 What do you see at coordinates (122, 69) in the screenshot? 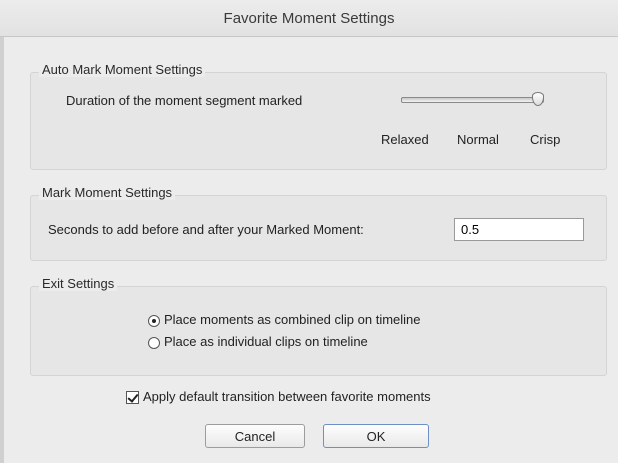
I see `auto-mark-group-label: Auto Mark Moment Settings` at bounding box center [122, 69].